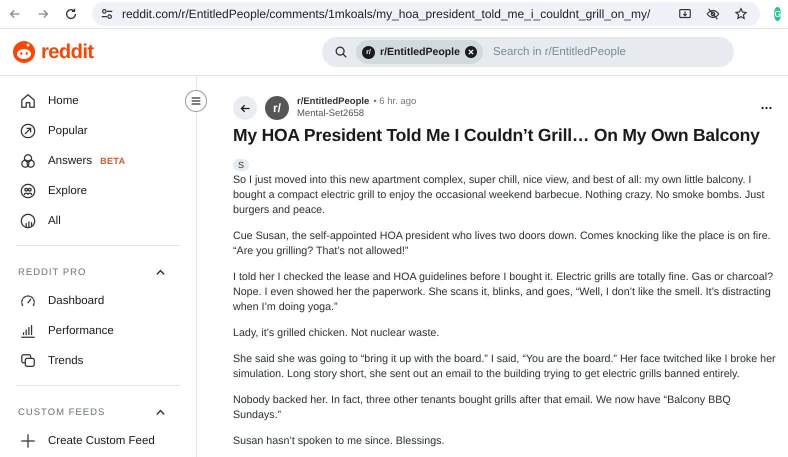 Image resolution: width=788 pixels, height=457 pixels. I want to click on sidebar-item: Home, so click(98, 101).